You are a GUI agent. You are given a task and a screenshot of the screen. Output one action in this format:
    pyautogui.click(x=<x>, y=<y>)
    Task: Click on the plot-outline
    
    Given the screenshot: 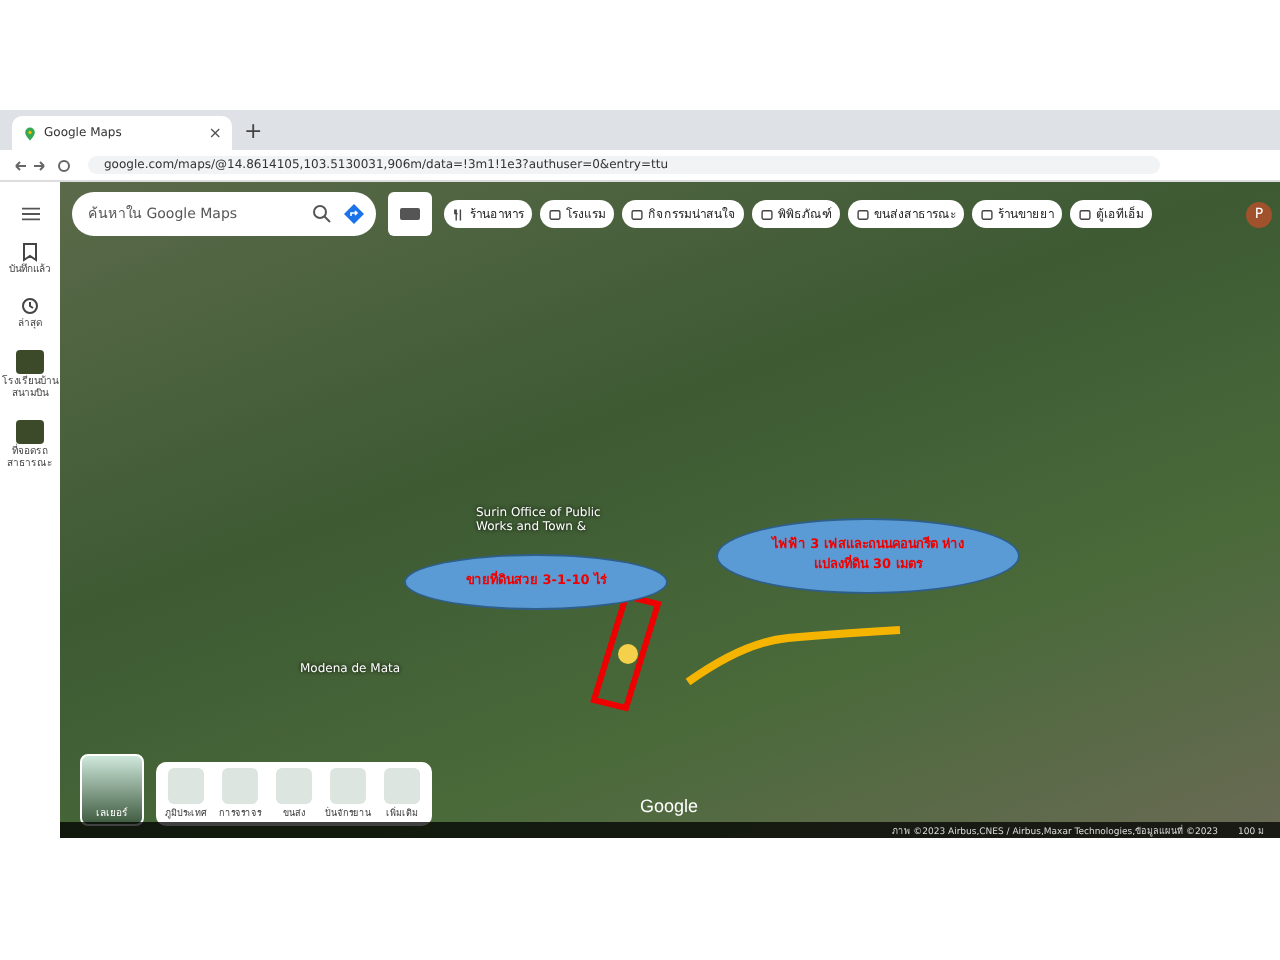 What is the action you would take?
    pyautogui.click(x=626, y=652)
    